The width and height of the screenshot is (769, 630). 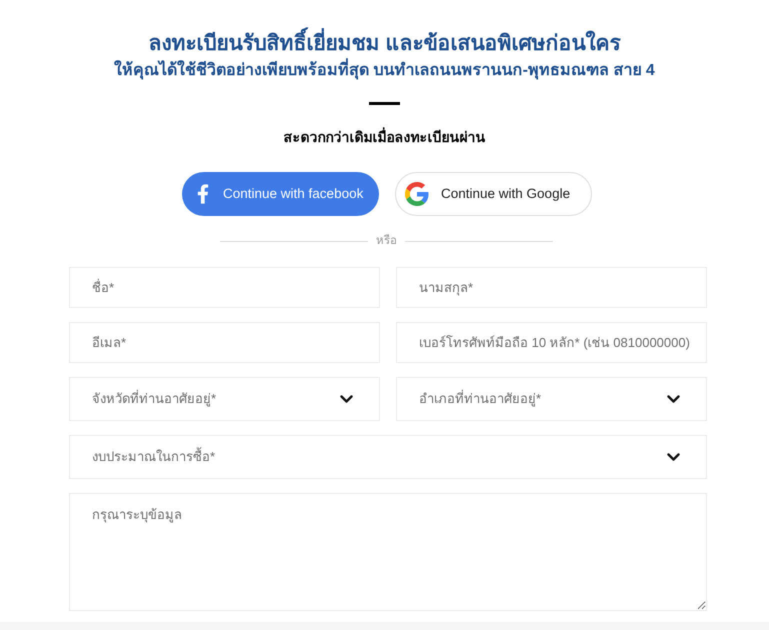 I want to click on title-underline, so click(x=384, y=103).